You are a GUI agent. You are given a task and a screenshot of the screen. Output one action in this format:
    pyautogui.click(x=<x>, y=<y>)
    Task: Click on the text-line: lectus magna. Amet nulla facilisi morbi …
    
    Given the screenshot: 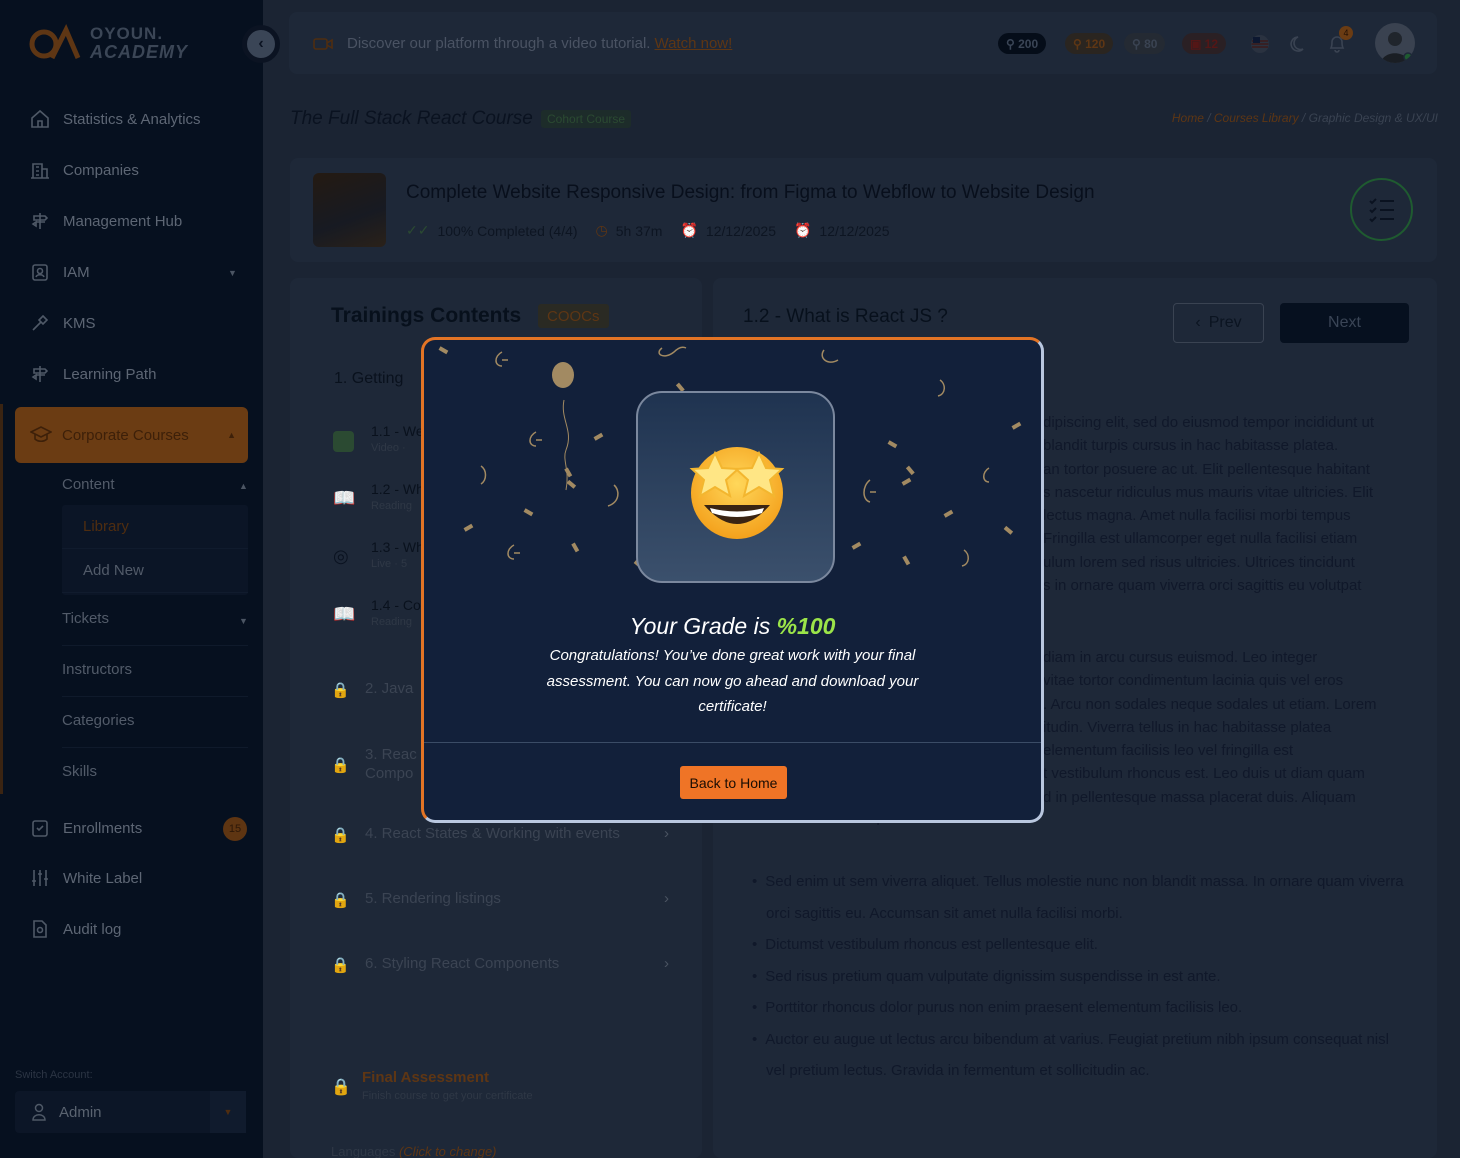 What is the action you would take?
    pyautogui.click(x=1197, y=516)
    